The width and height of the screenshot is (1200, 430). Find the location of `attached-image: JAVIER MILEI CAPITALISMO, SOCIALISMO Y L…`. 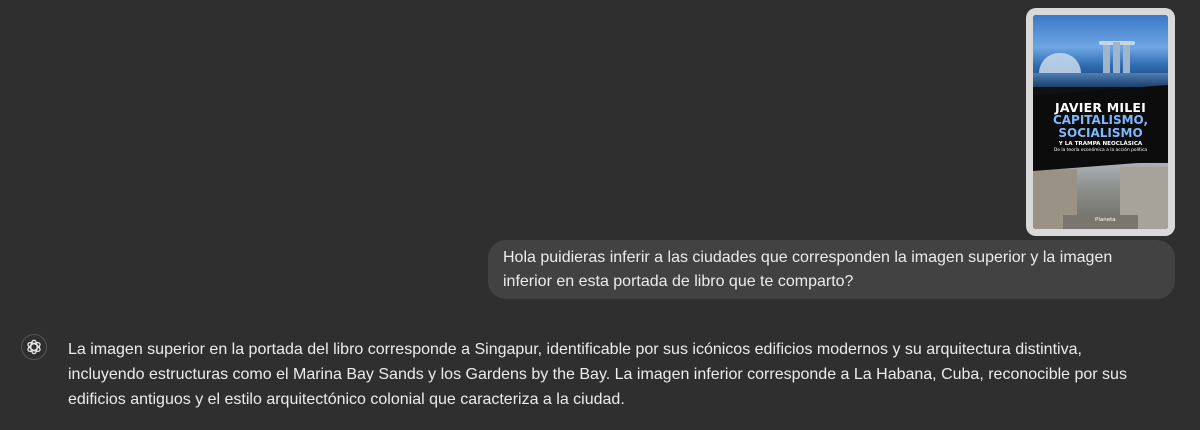

attached-image: JAVIER MILEI CAPITALISMO, SOCIALISMO Y L… is located at coordinates (1100, 122).